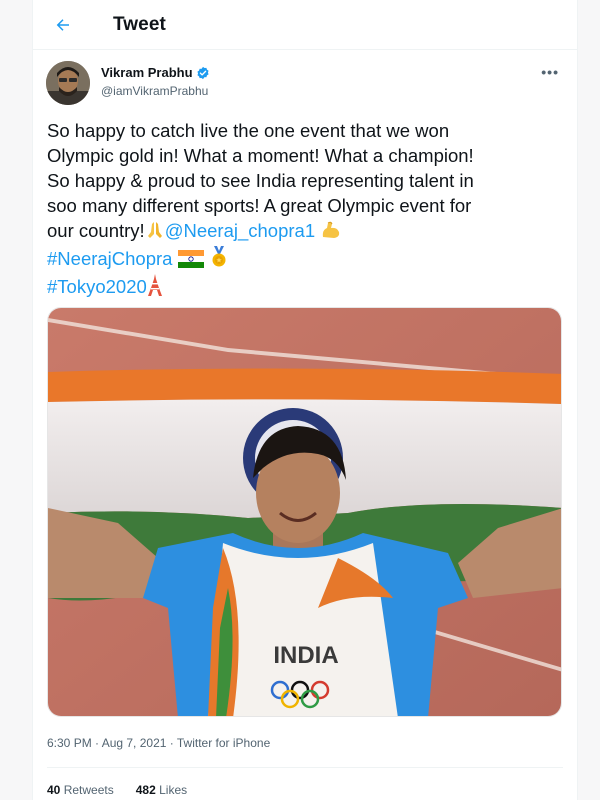 The image size is (600, 800). I want to click on likes-label: Likes, so click(173, 790).